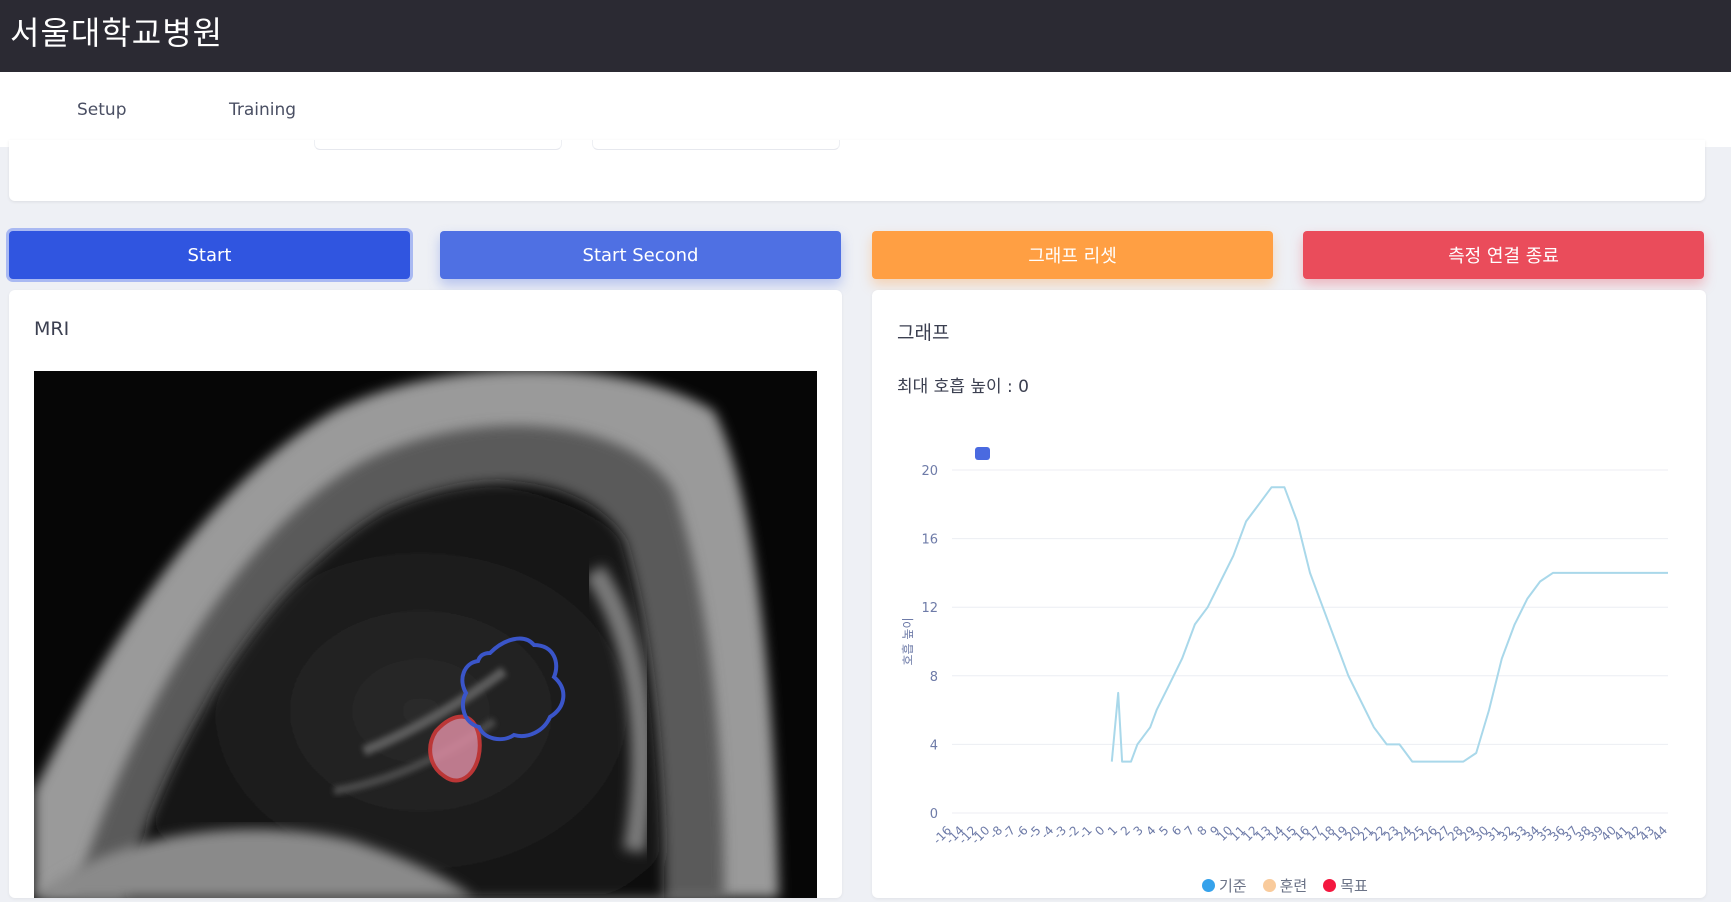 Image resolution: width=1731 pixels, height=902 pixels. What do you see at coordinates (1072, 255) in the screenshot?
I see `reset-graph-button: 그래프 리셋` at bounding box center [1072, 255].